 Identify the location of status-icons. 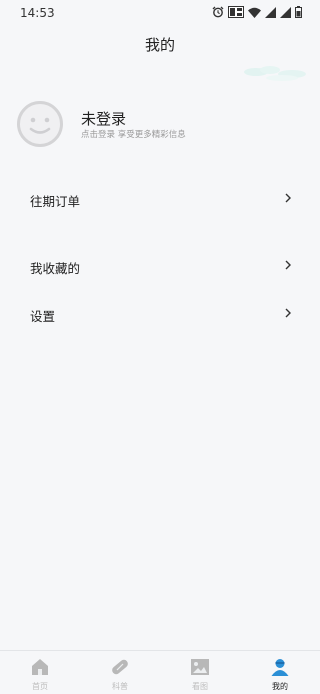
(257, 12).